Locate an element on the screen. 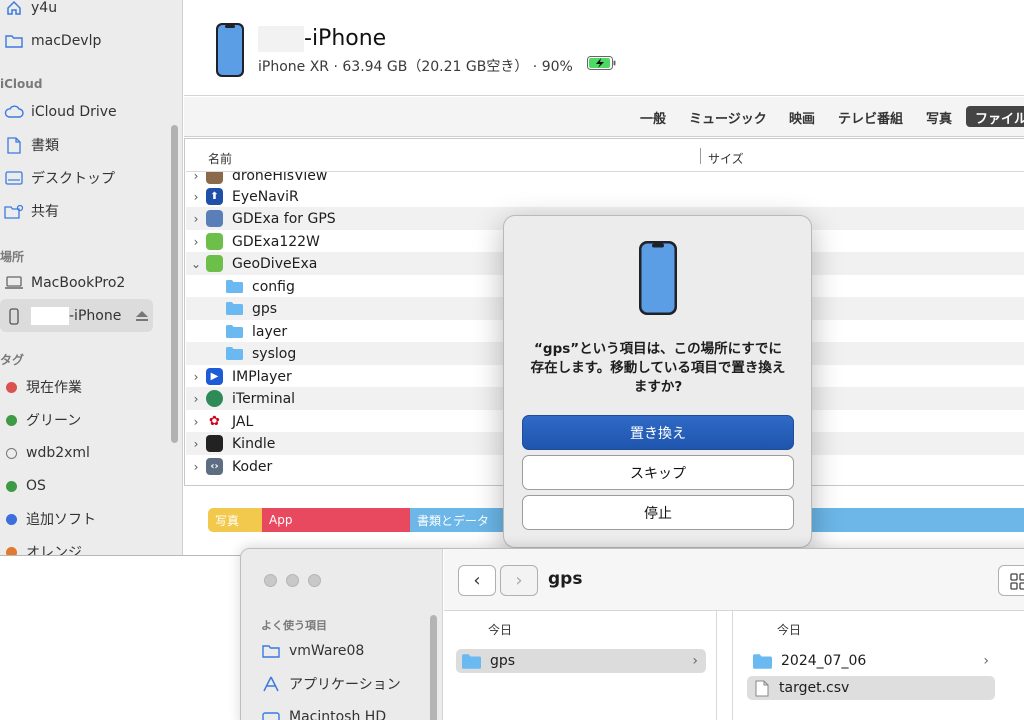 The width and height of the screenshot is (1024, 720). list-item-label: droneHisView is located at coordinates (280, 178).